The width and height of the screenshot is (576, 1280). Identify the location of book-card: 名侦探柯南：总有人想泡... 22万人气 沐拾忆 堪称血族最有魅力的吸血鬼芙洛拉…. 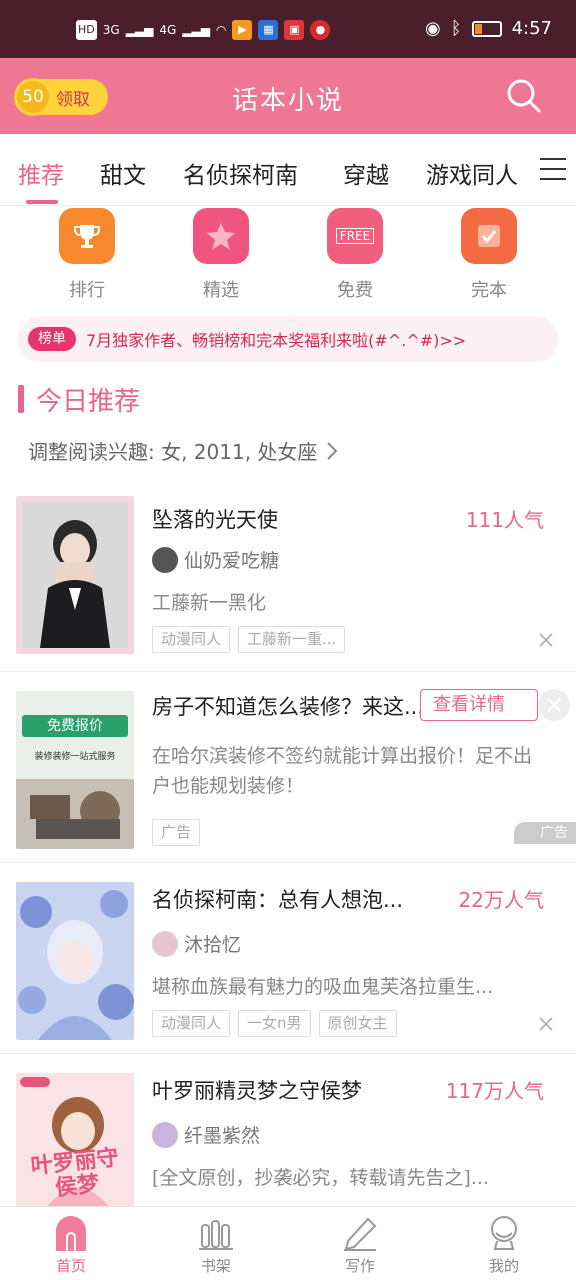
(288, 959).